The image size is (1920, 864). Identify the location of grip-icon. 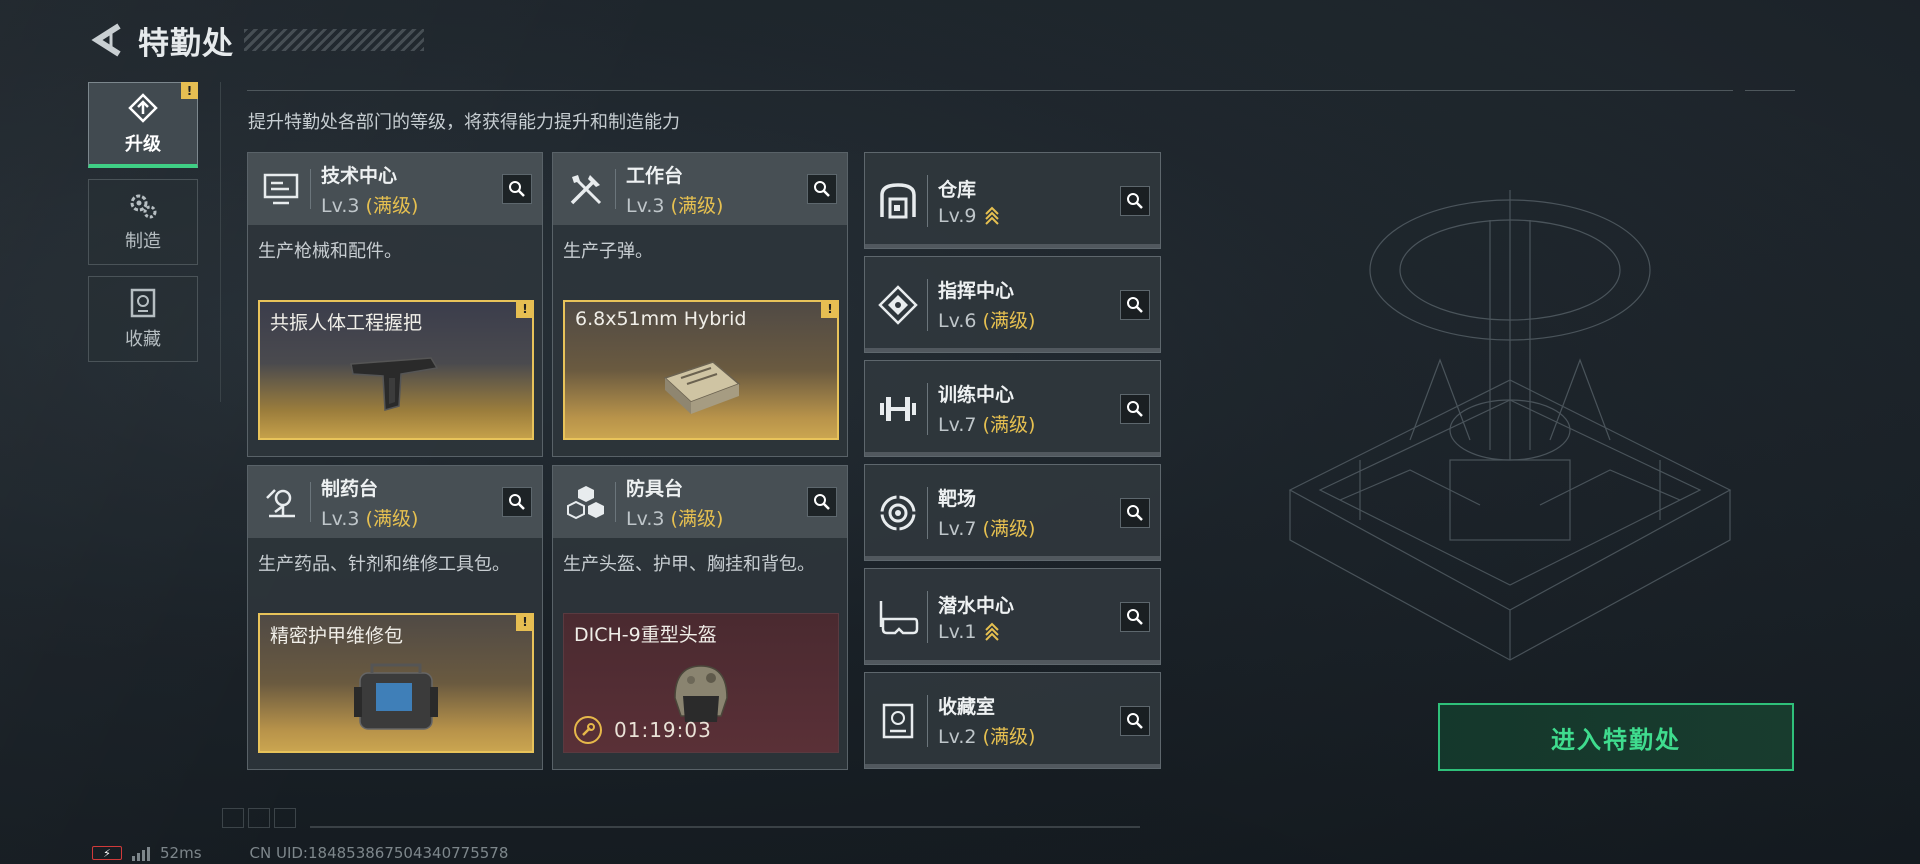
(394, 384).